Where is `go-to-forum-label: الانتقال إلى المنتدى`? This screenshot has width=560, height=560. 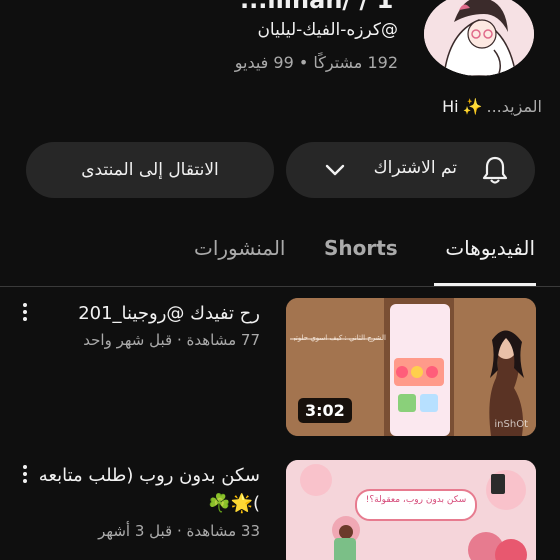 go-to-forum-label: الانتقال إلى المنتدى is located at coordinates (150, 170).